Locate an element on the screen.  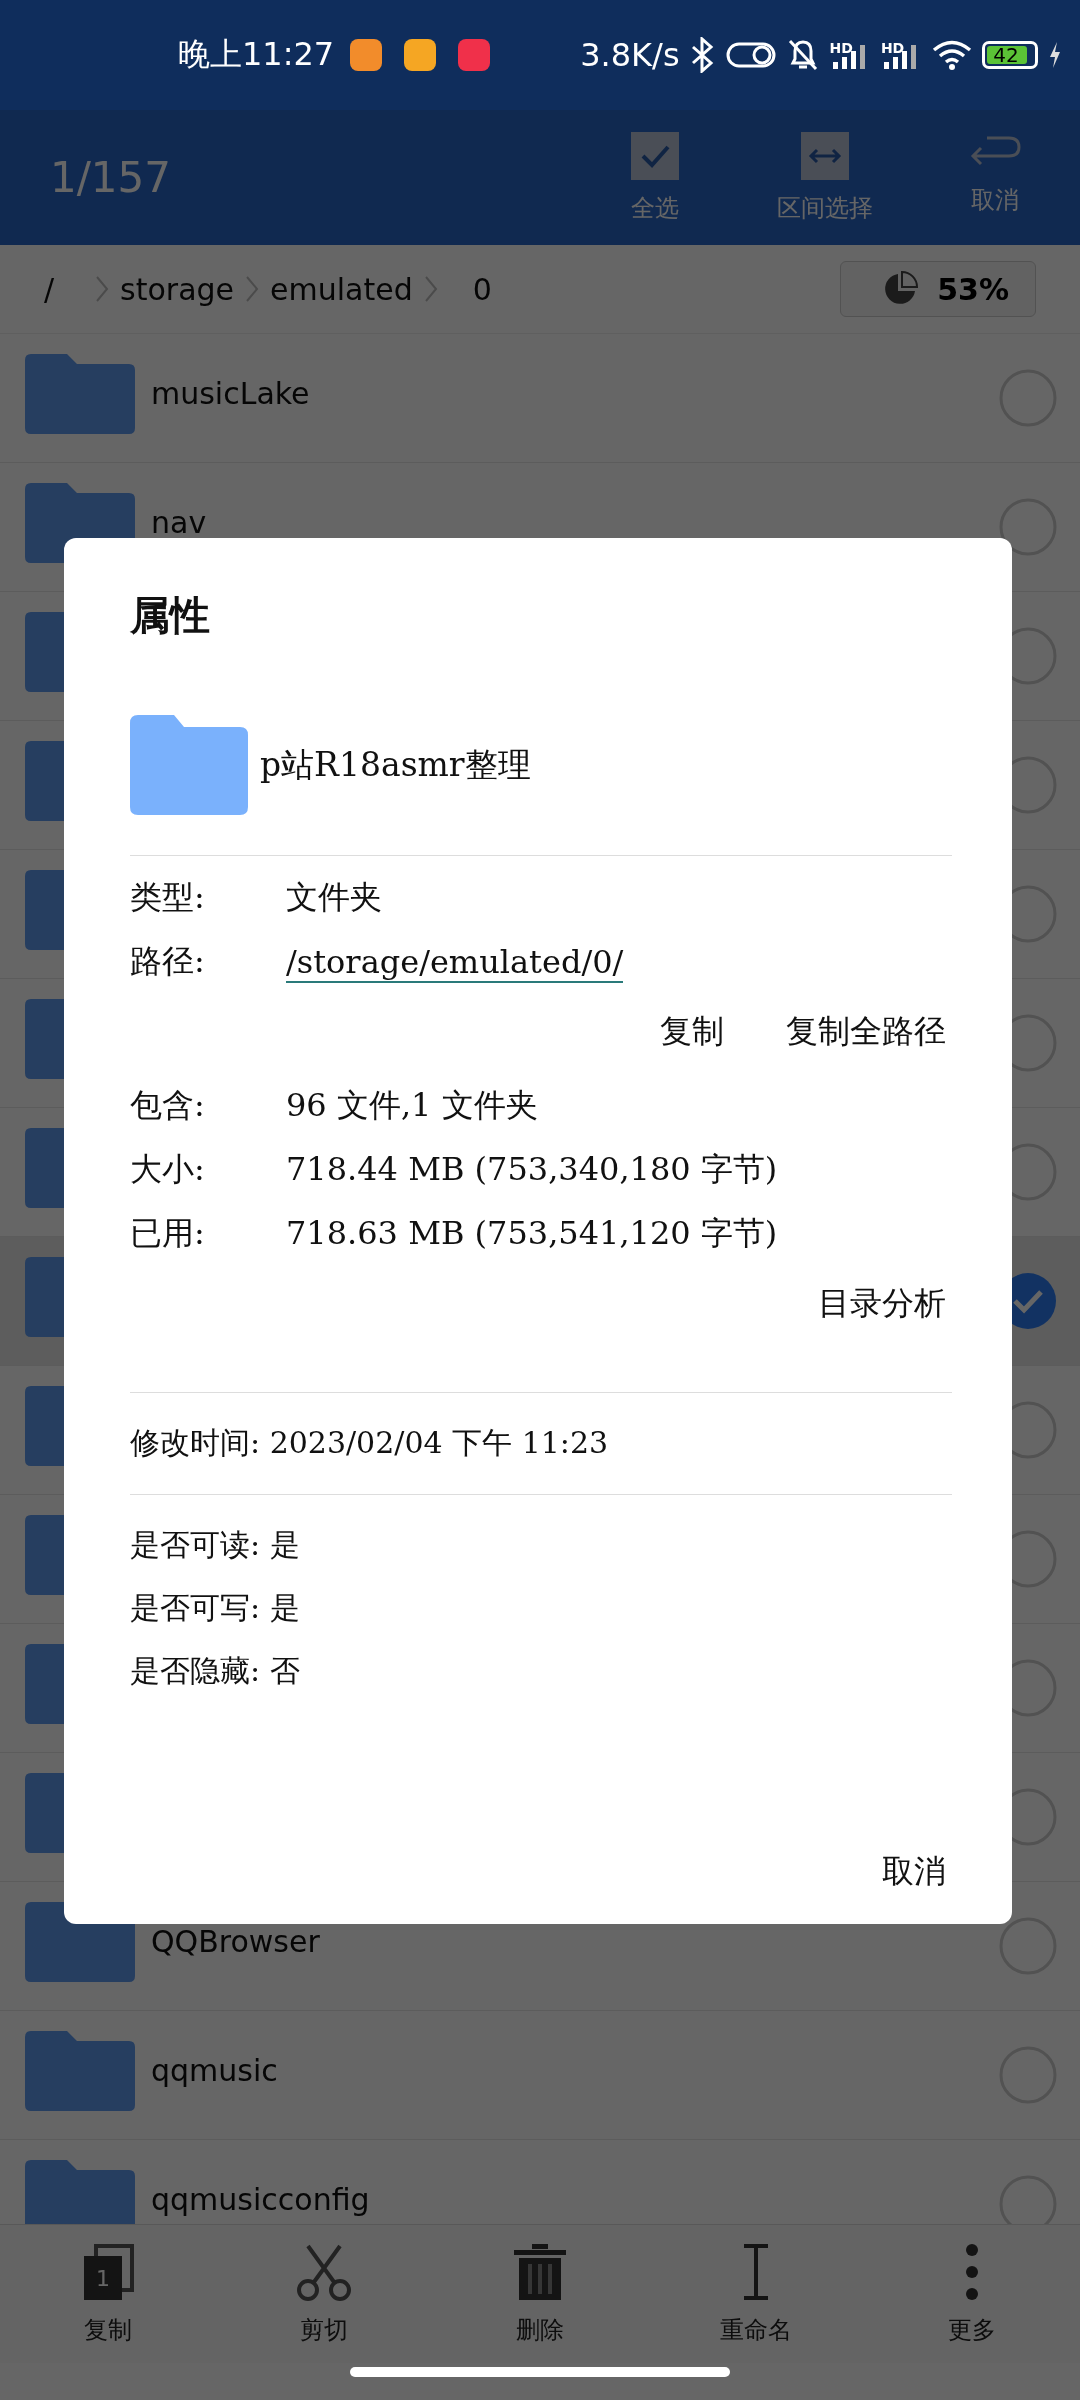
bottom-action: 重命名 is located at coordinates (756, 2294).